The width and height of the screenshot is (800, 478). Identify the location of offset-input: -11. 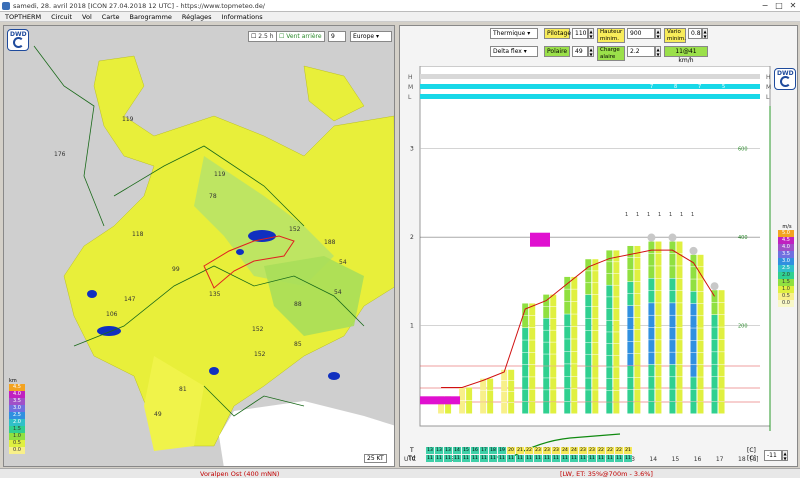
(773, 455).